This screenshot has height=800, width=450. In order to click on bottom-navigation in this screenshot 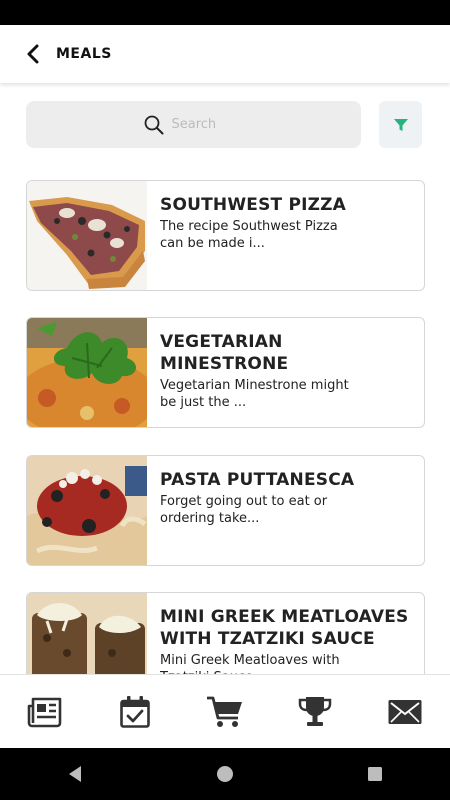, I will do `click(225, 711)`.